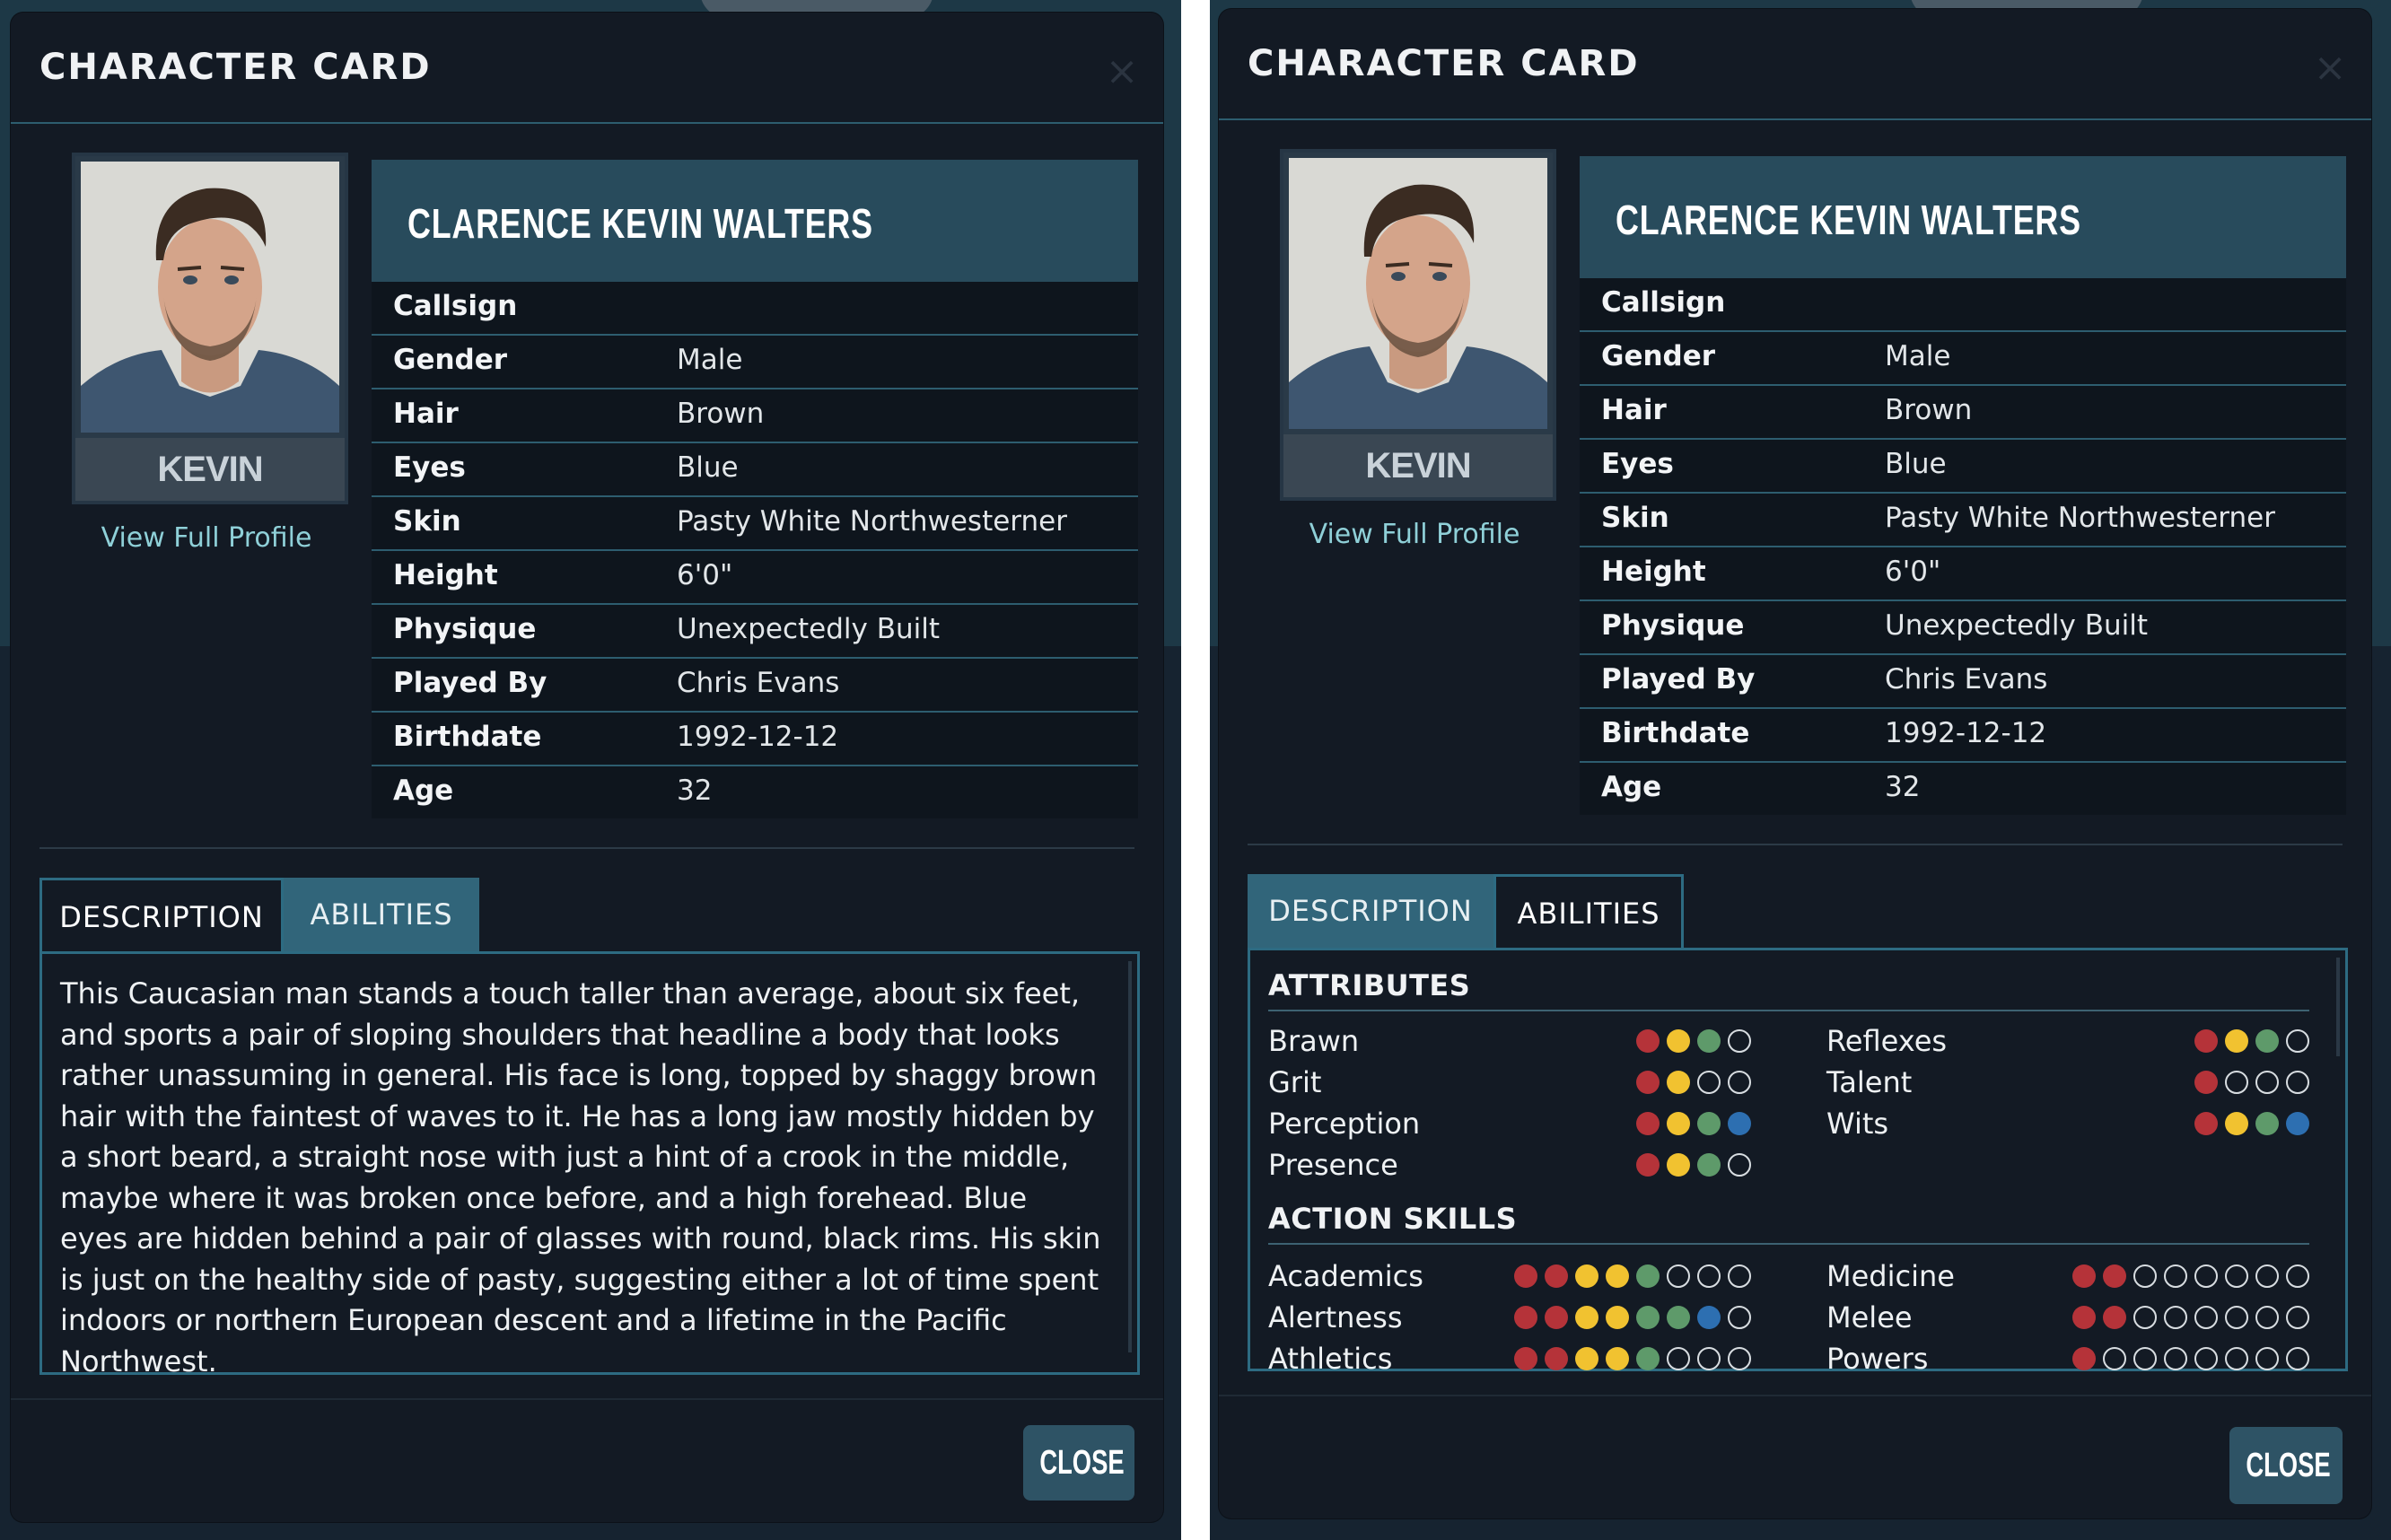 The width and height of the screenshot is (2391, 1540). I want to click on attribute-name: Wits, so click(1858, 1124).